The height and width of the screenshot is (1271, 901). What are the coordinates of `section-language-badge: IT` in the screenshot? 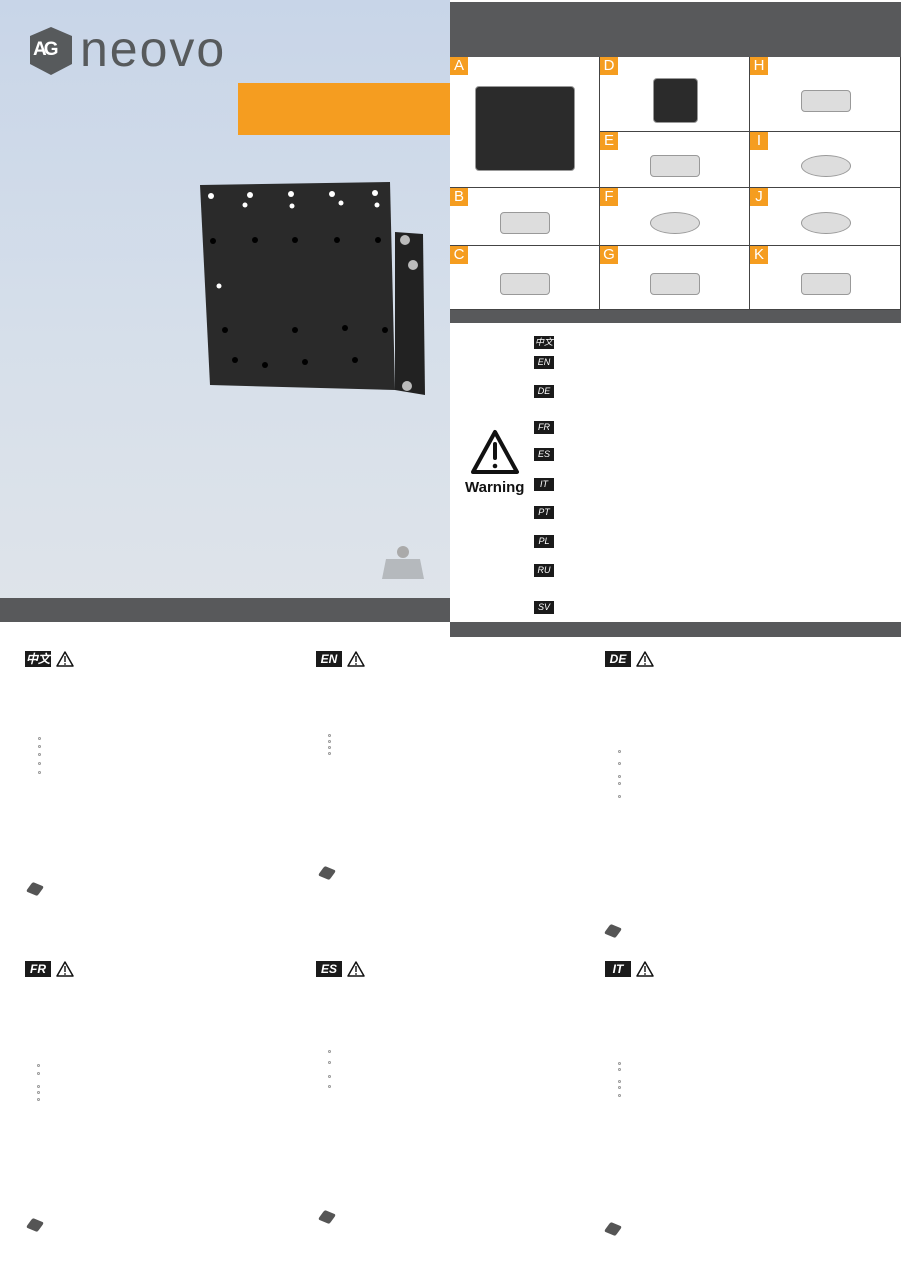 It's located at (618, 969).